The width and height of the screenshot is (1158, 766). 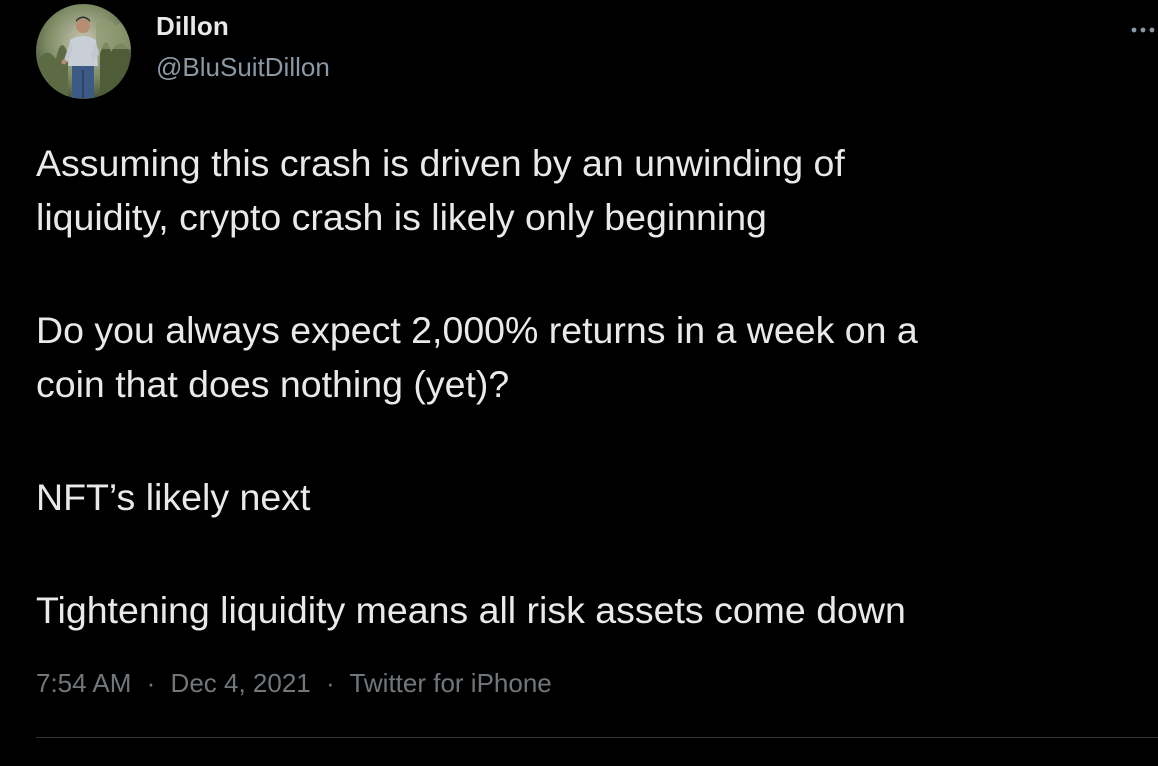 What do you see at coordinates (450, 683) in the screenshot?
I see `tweet-source: Twitter for iPhone` at bounding box center [450, 683].